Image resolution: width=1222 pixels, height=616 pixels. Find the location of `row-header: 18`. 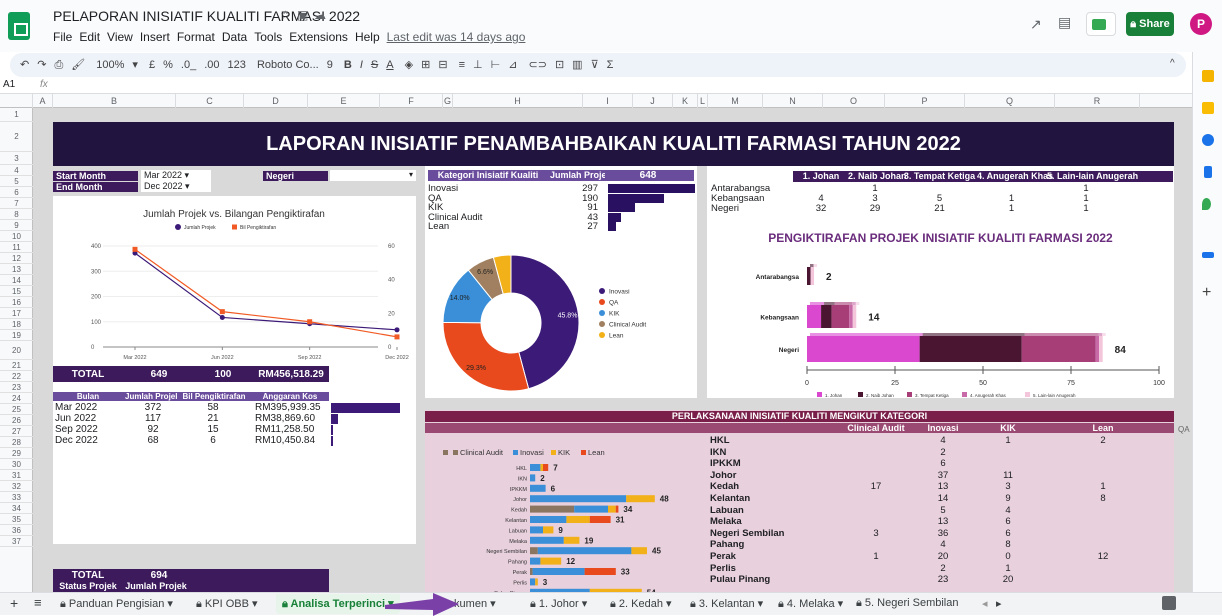

row-header: 18 is located at coordinates (16, 324).